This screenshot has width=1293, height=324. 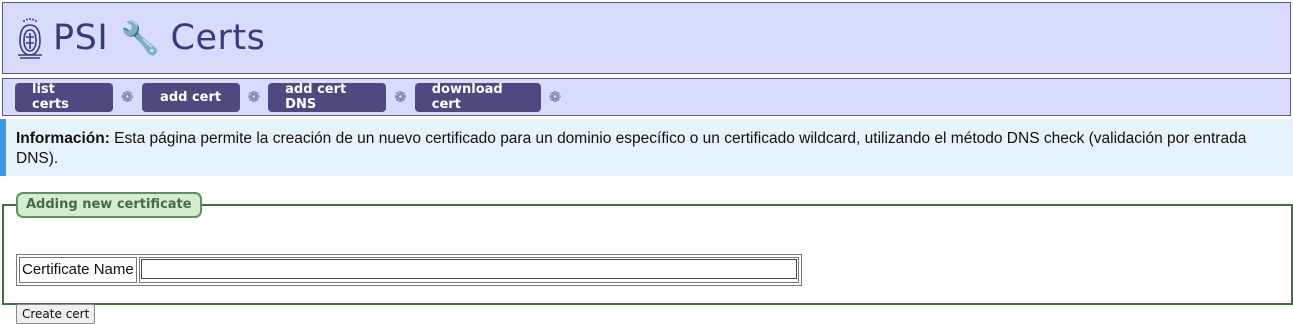 I want to click on form-legend: Adding new certificate, so click(x=109, y=205).